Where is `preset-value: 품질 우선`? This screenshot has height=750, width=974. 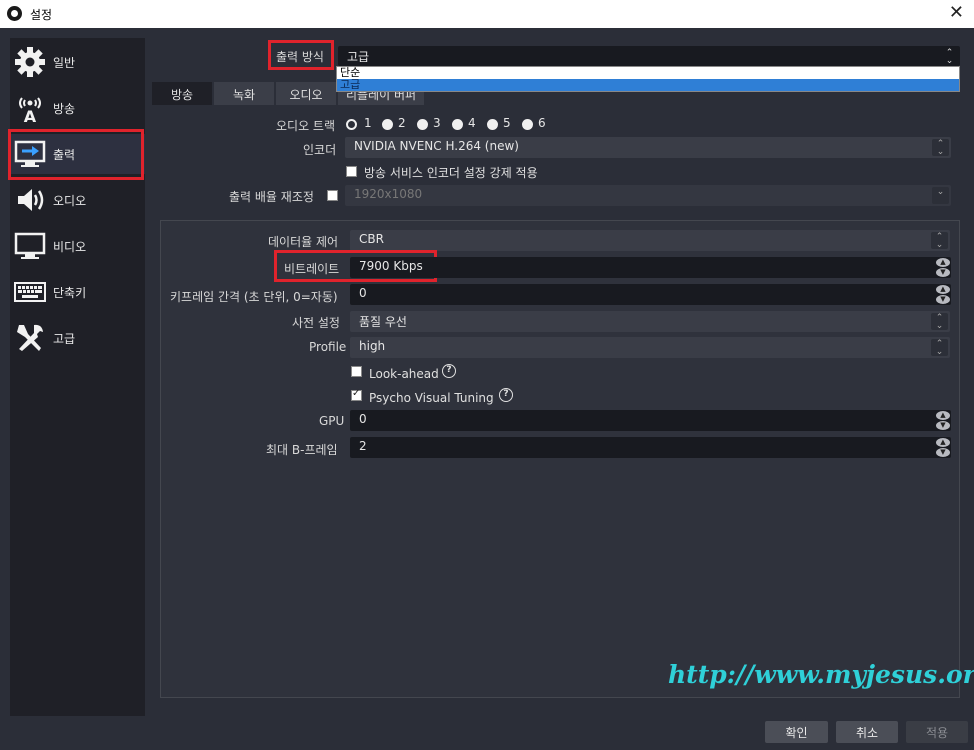
preset-value: 품질 우선 is located at coordinates (383, 322).